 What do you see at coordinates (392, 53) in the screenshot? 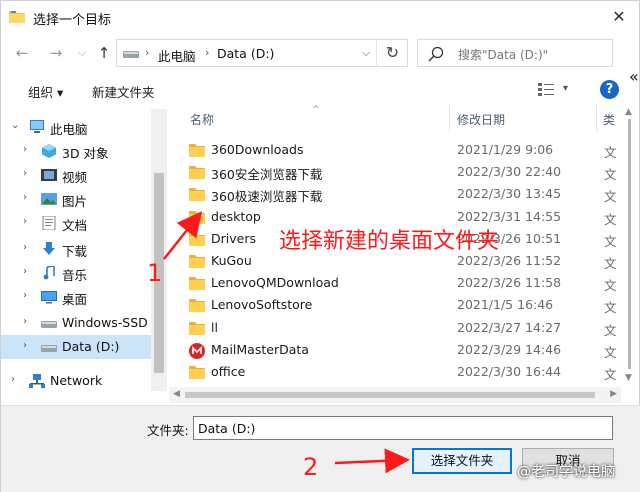
I see `refresh-button: ↻` at bounding box center [392, 53].